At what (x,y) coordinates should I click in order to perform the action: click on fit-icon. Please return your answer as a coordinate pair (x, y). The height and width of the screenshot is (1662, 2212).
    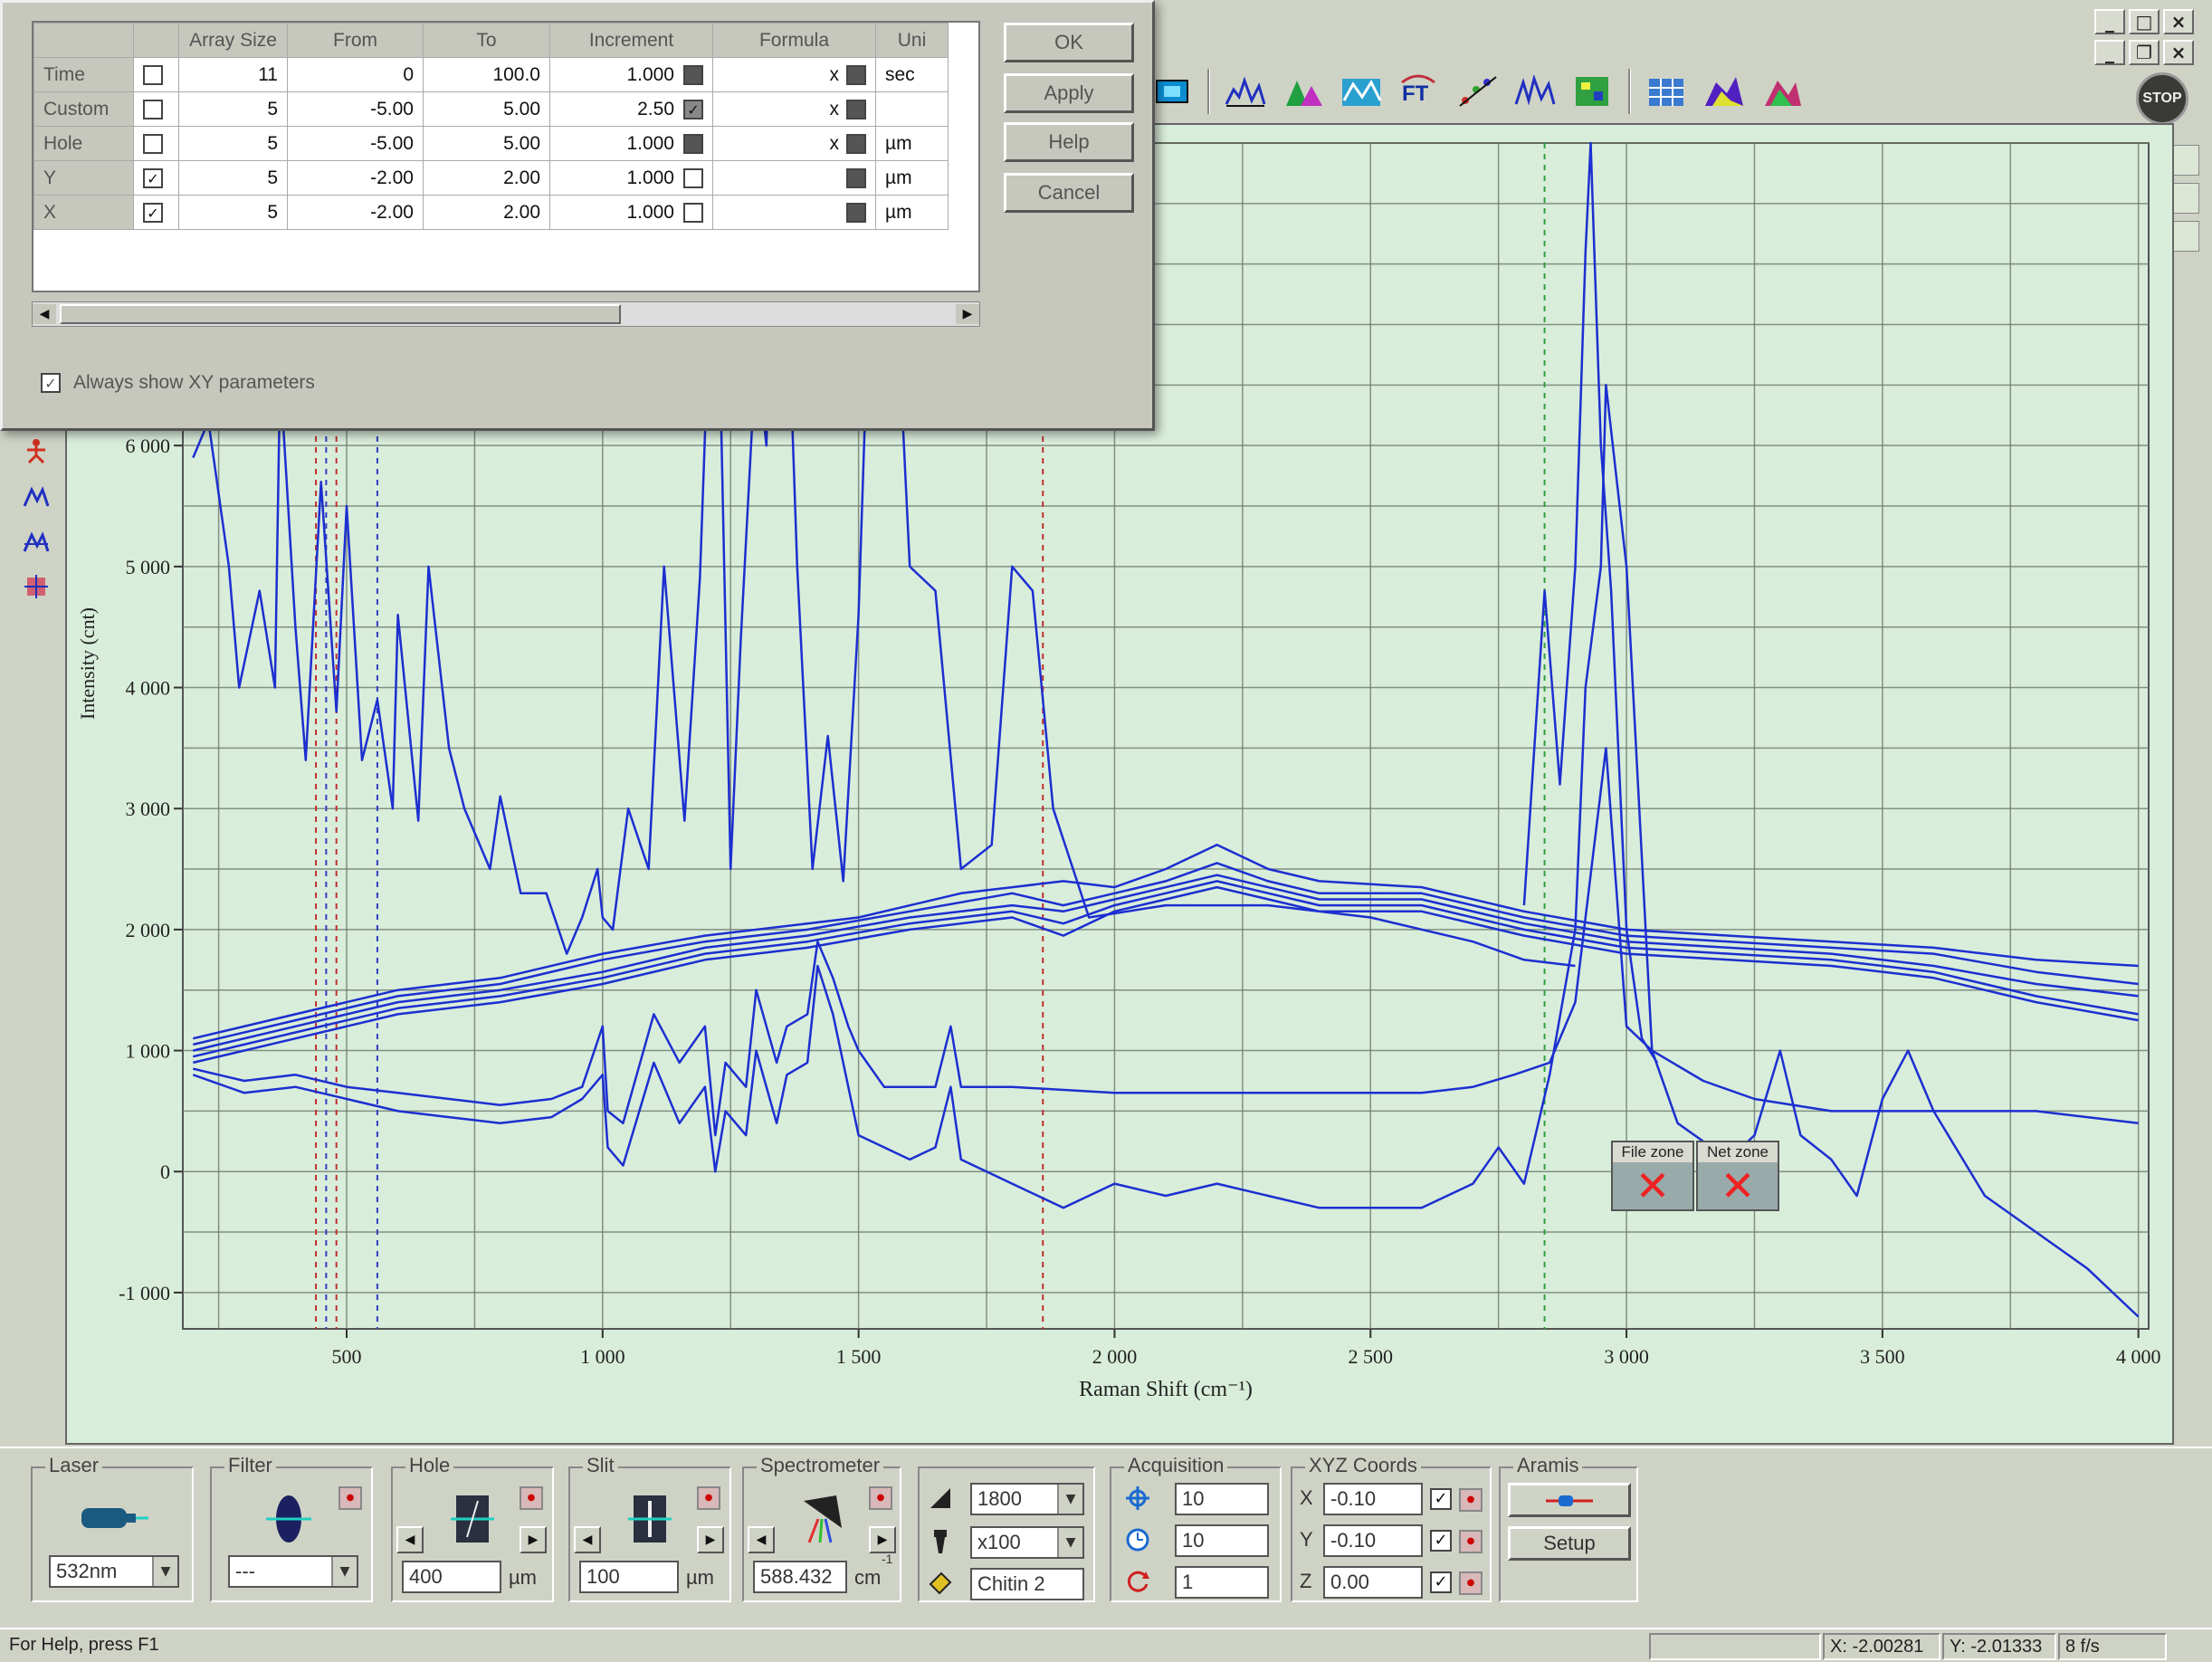
    Looking at the image, I should click on (1477, 91).